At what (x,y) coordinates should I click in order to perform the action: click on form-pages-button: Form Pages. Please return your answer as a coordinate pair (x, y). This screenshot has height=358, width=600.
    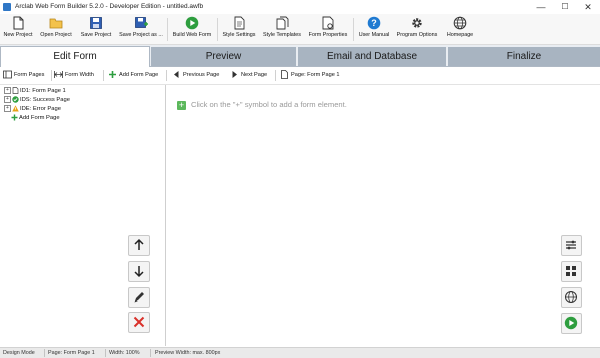
    Looking at the image, I should click on (23, 75).